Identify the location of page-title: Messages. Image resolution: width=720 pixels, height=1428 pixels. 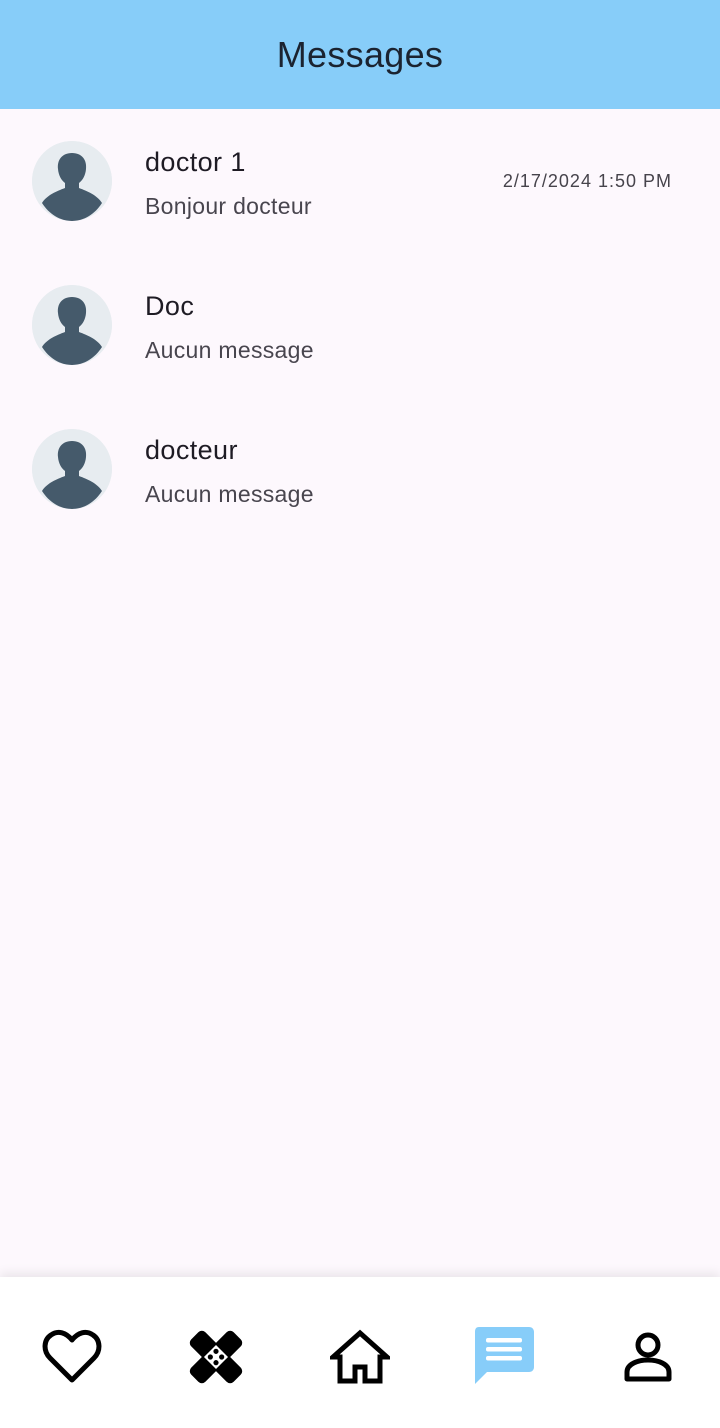
(360, 54).